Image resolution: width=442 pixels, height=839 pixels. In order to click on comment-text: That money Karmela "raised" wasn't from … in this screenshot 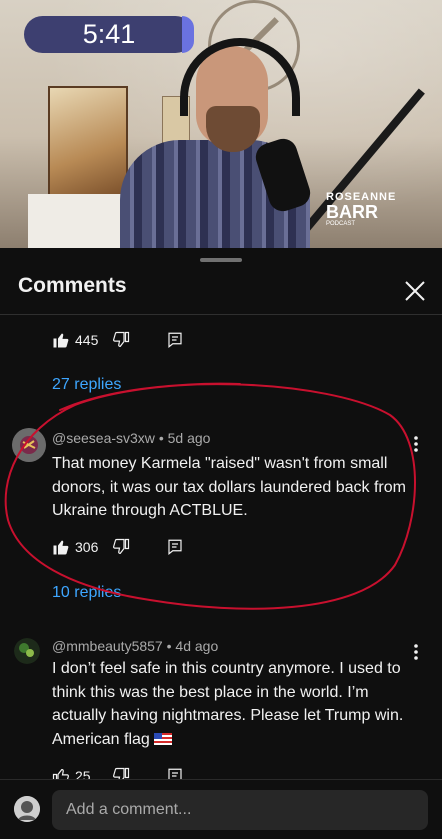, I will do `click(229, 487)`.